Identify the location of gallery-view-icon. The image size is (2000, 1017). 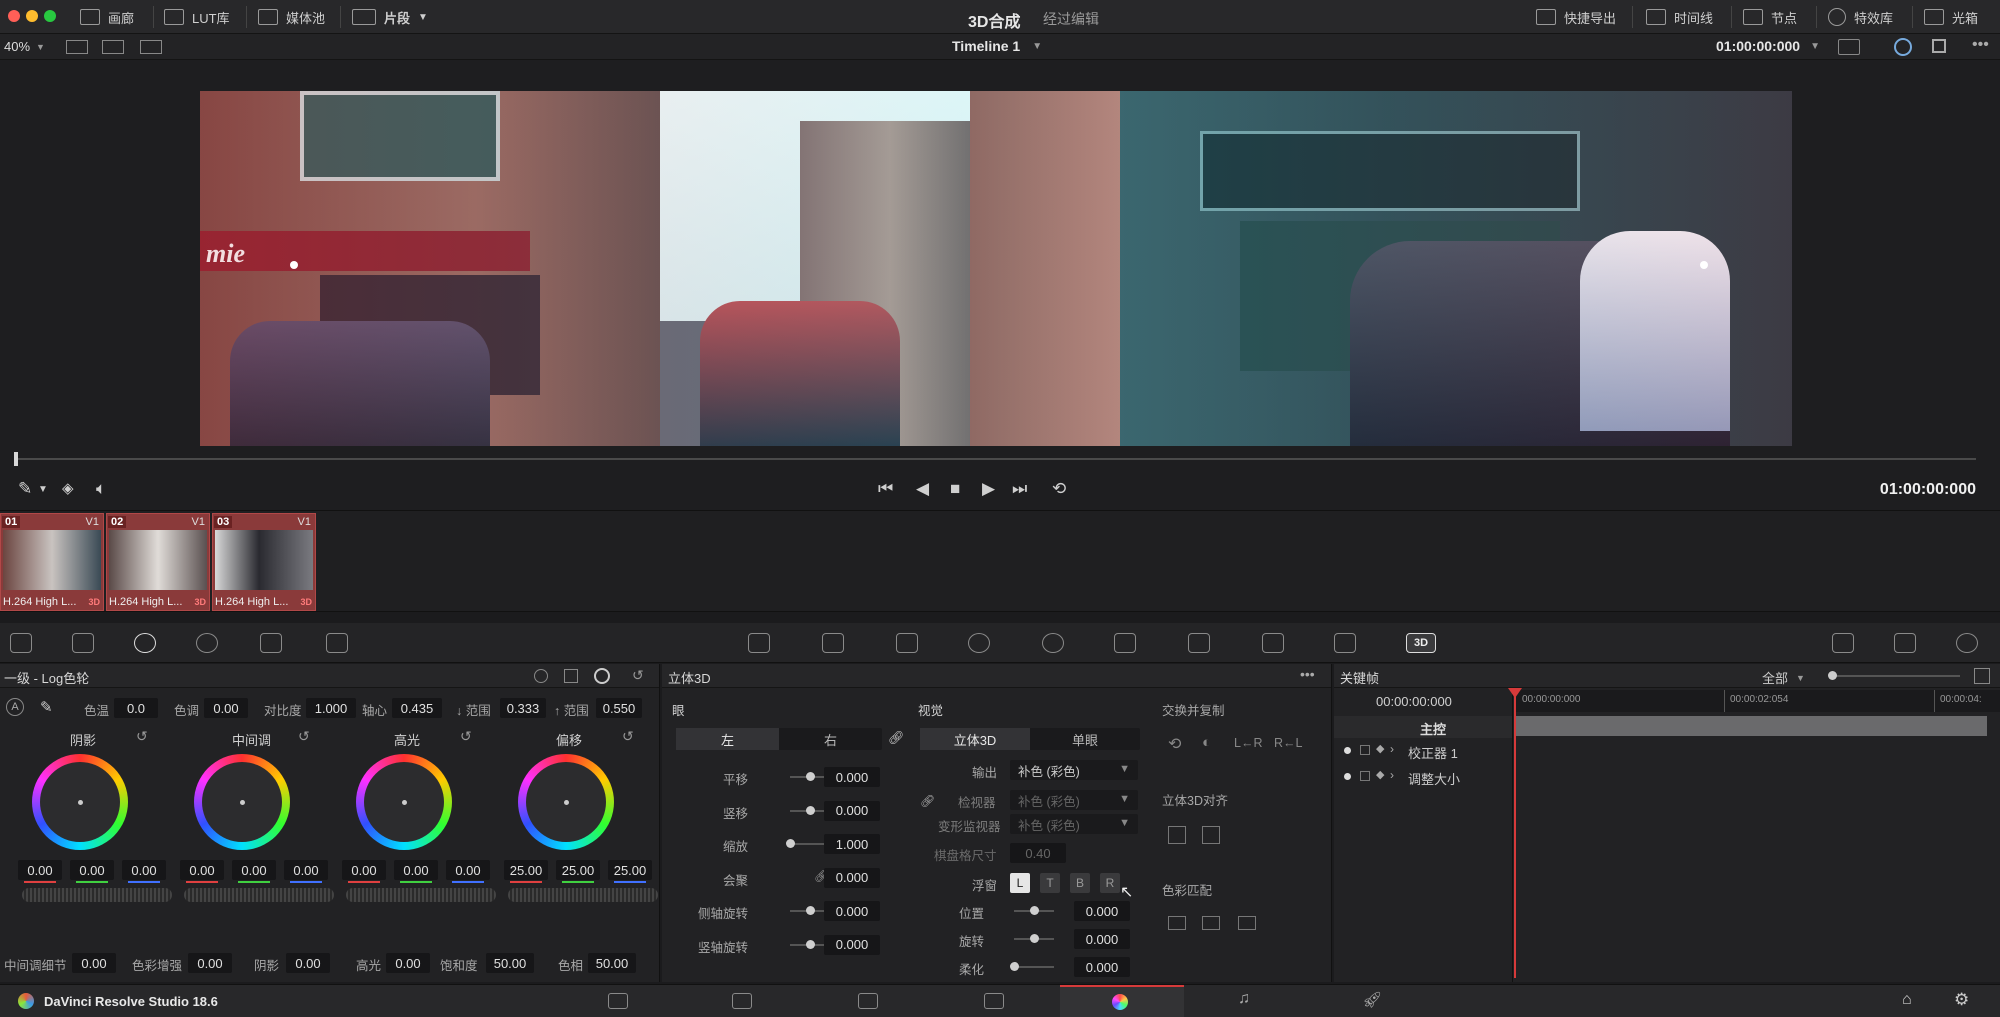
(113, 47).